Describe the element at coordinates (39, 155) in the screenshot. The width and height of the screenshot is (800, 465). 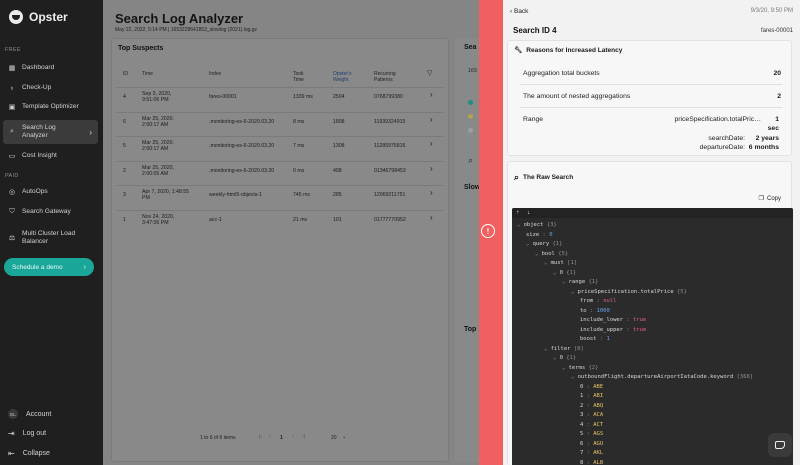
I see `sidebar-item-label: Cost Insight` at that location.